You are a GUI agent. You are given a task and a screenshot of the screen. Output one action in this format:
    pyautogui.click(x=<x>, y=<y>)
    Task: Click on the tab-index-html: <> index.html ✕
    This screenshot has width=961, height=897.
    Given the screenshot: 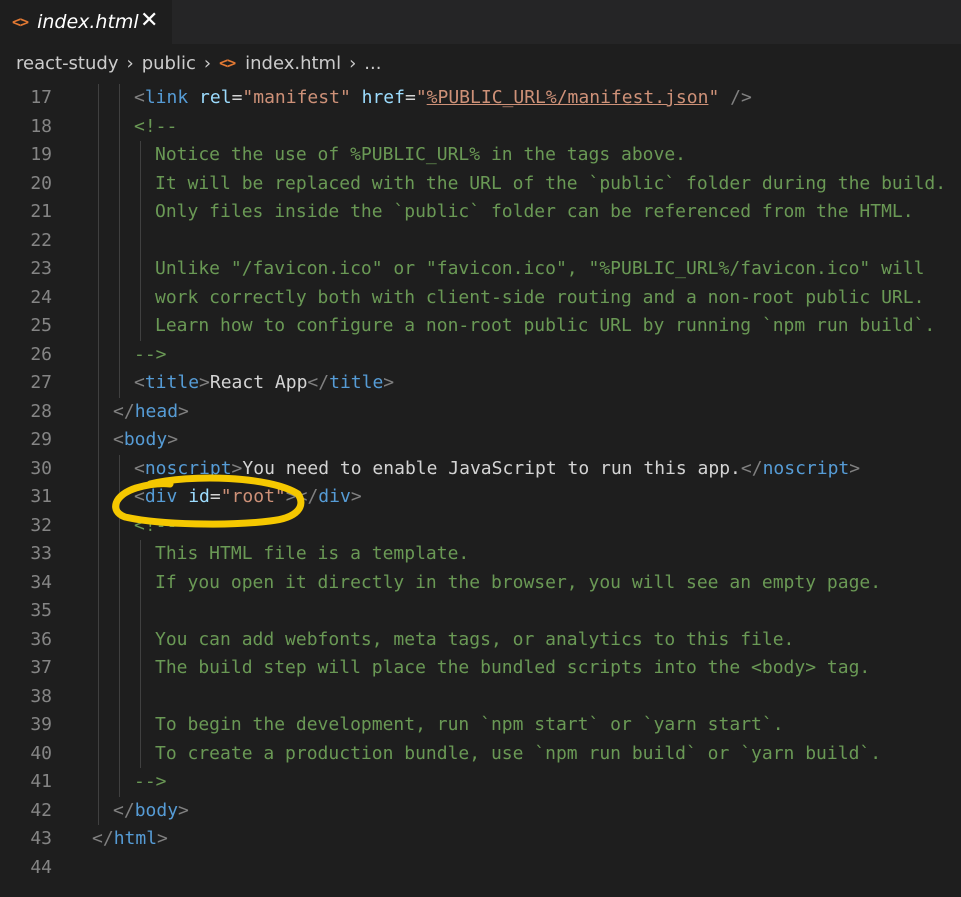 What is the action you would take?
    pyautogui.click(x=86, y=22)
    